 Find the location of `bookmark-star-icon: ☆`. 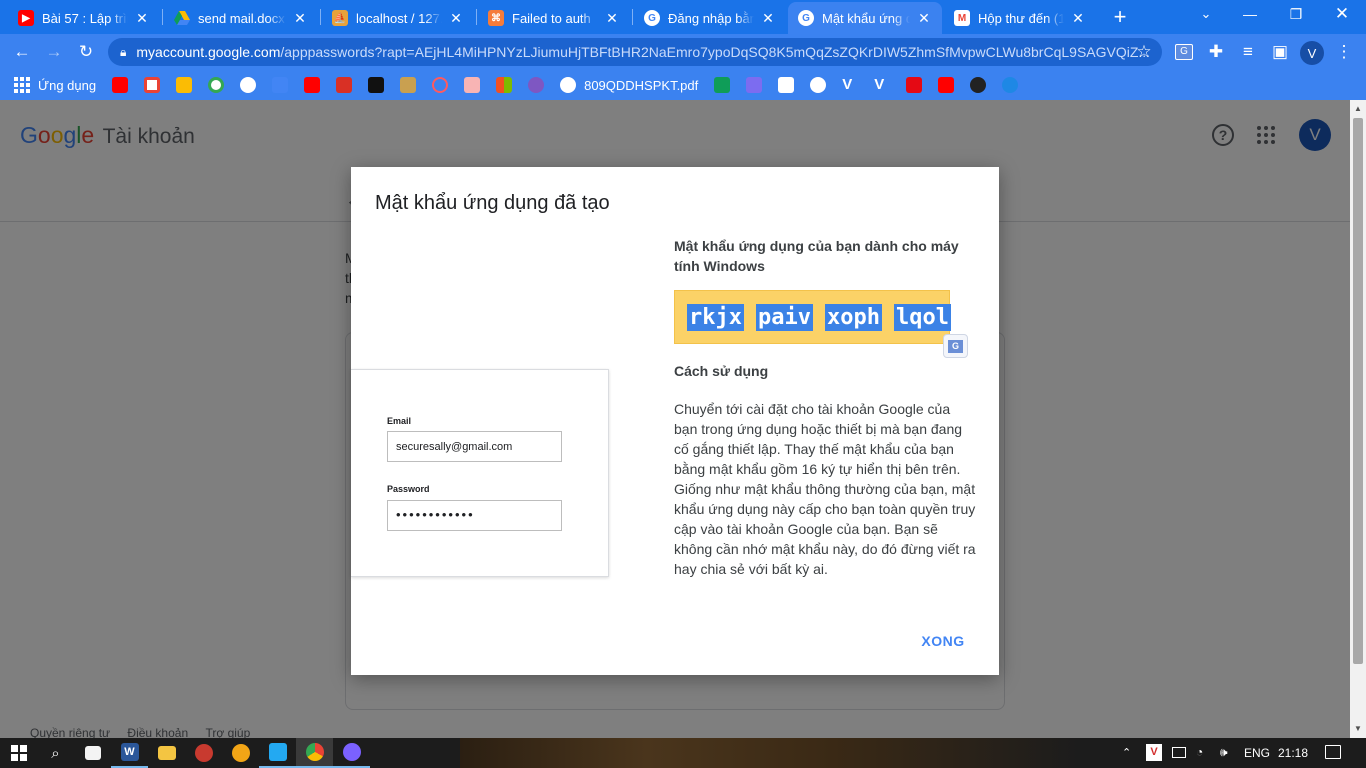

bookmark-star-icon: ☆ is located at coordinates (1144, 52).